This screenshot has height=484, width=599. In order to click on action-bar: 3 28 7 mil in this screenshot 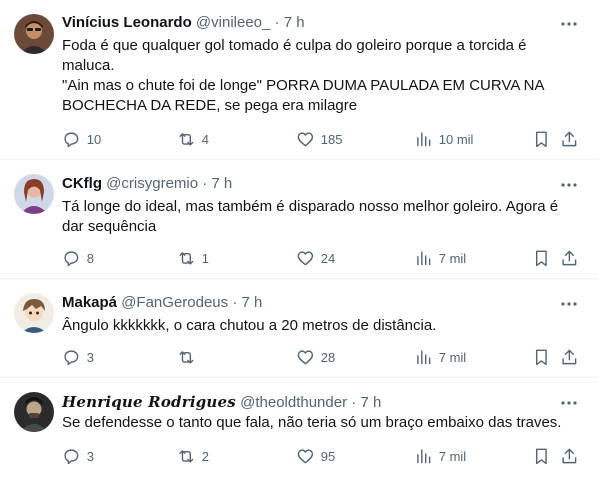, I will do `click(322, 357)`.